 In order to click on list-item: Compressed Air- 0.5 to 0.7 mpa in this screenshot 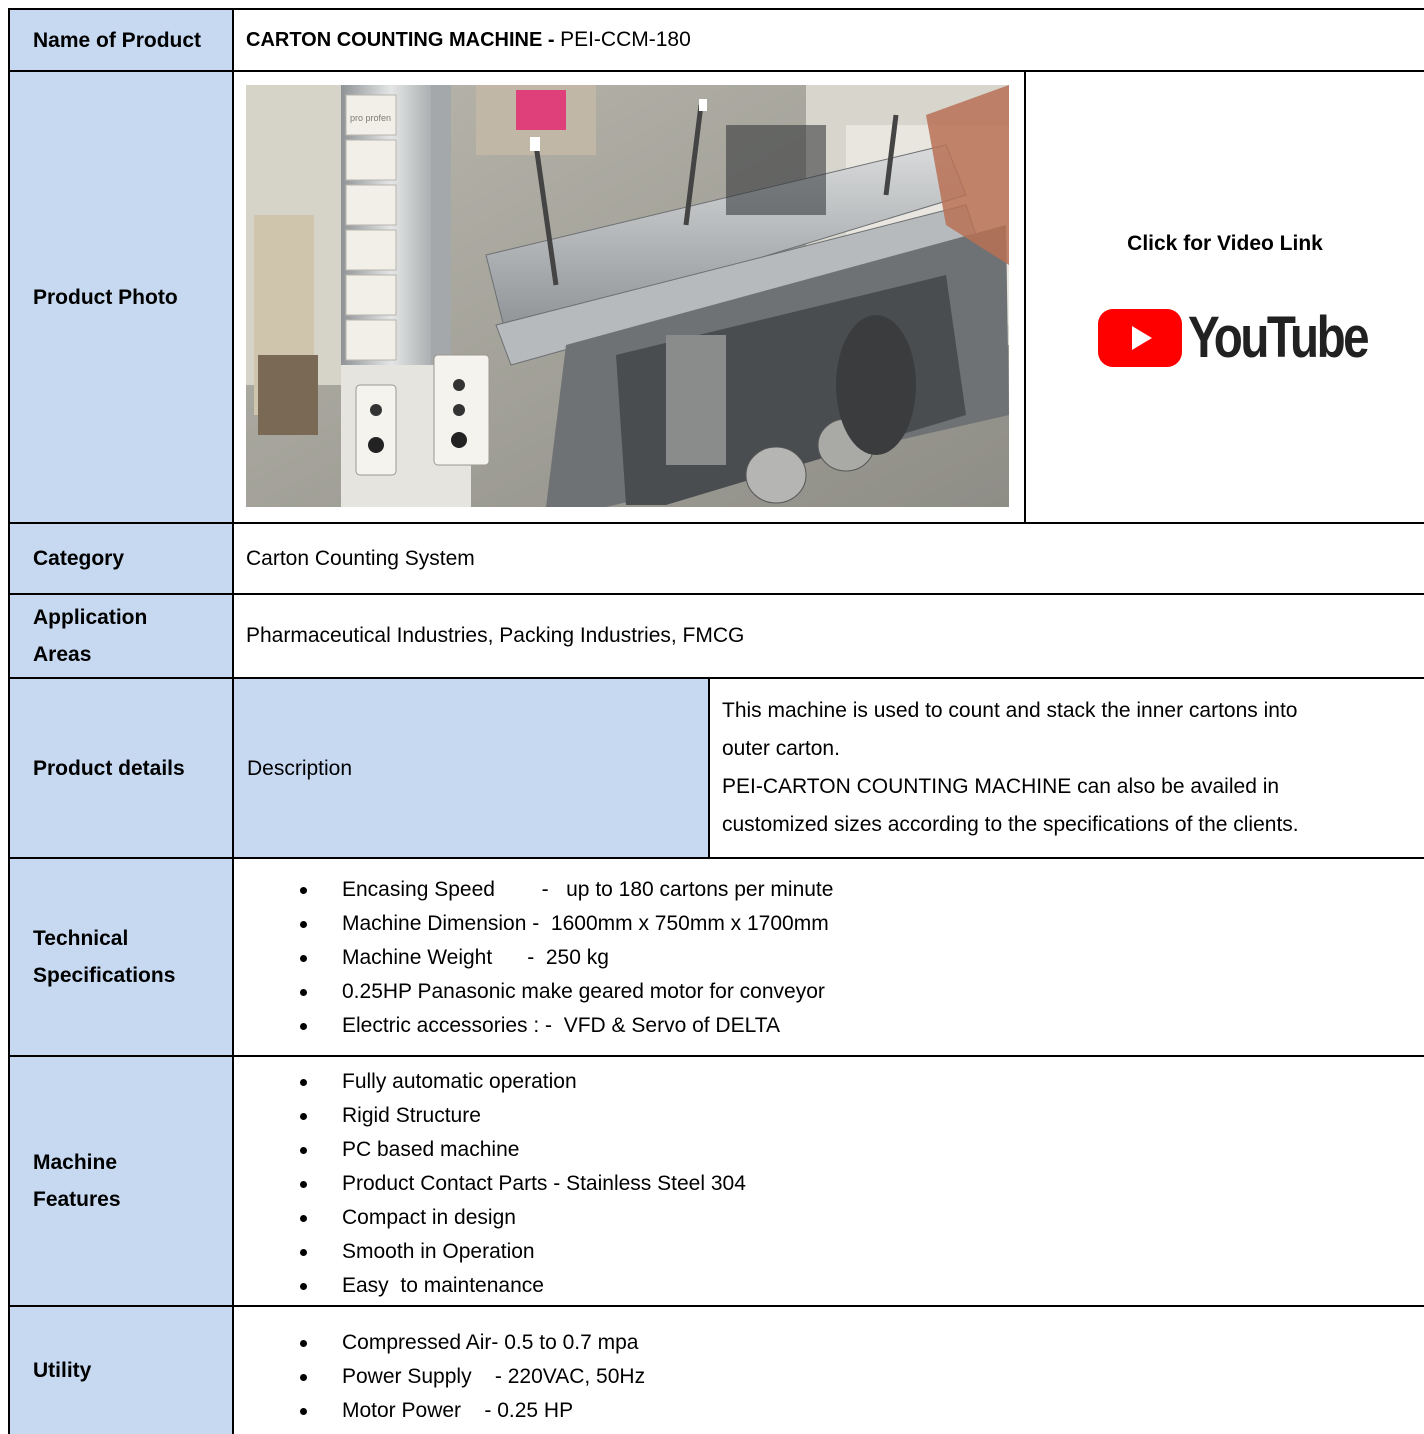, I will do `click(322, 1343)`.